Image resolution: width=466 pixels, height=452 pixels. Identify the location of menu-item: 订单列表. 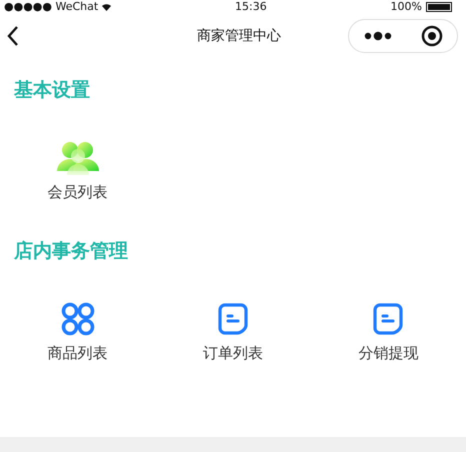
(232, 353).